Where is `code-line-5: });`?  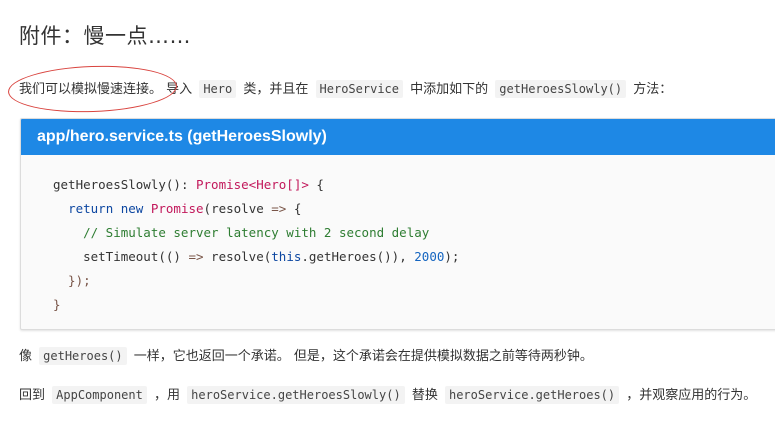
code-line-5: }); is located at coordinates (72, 280).